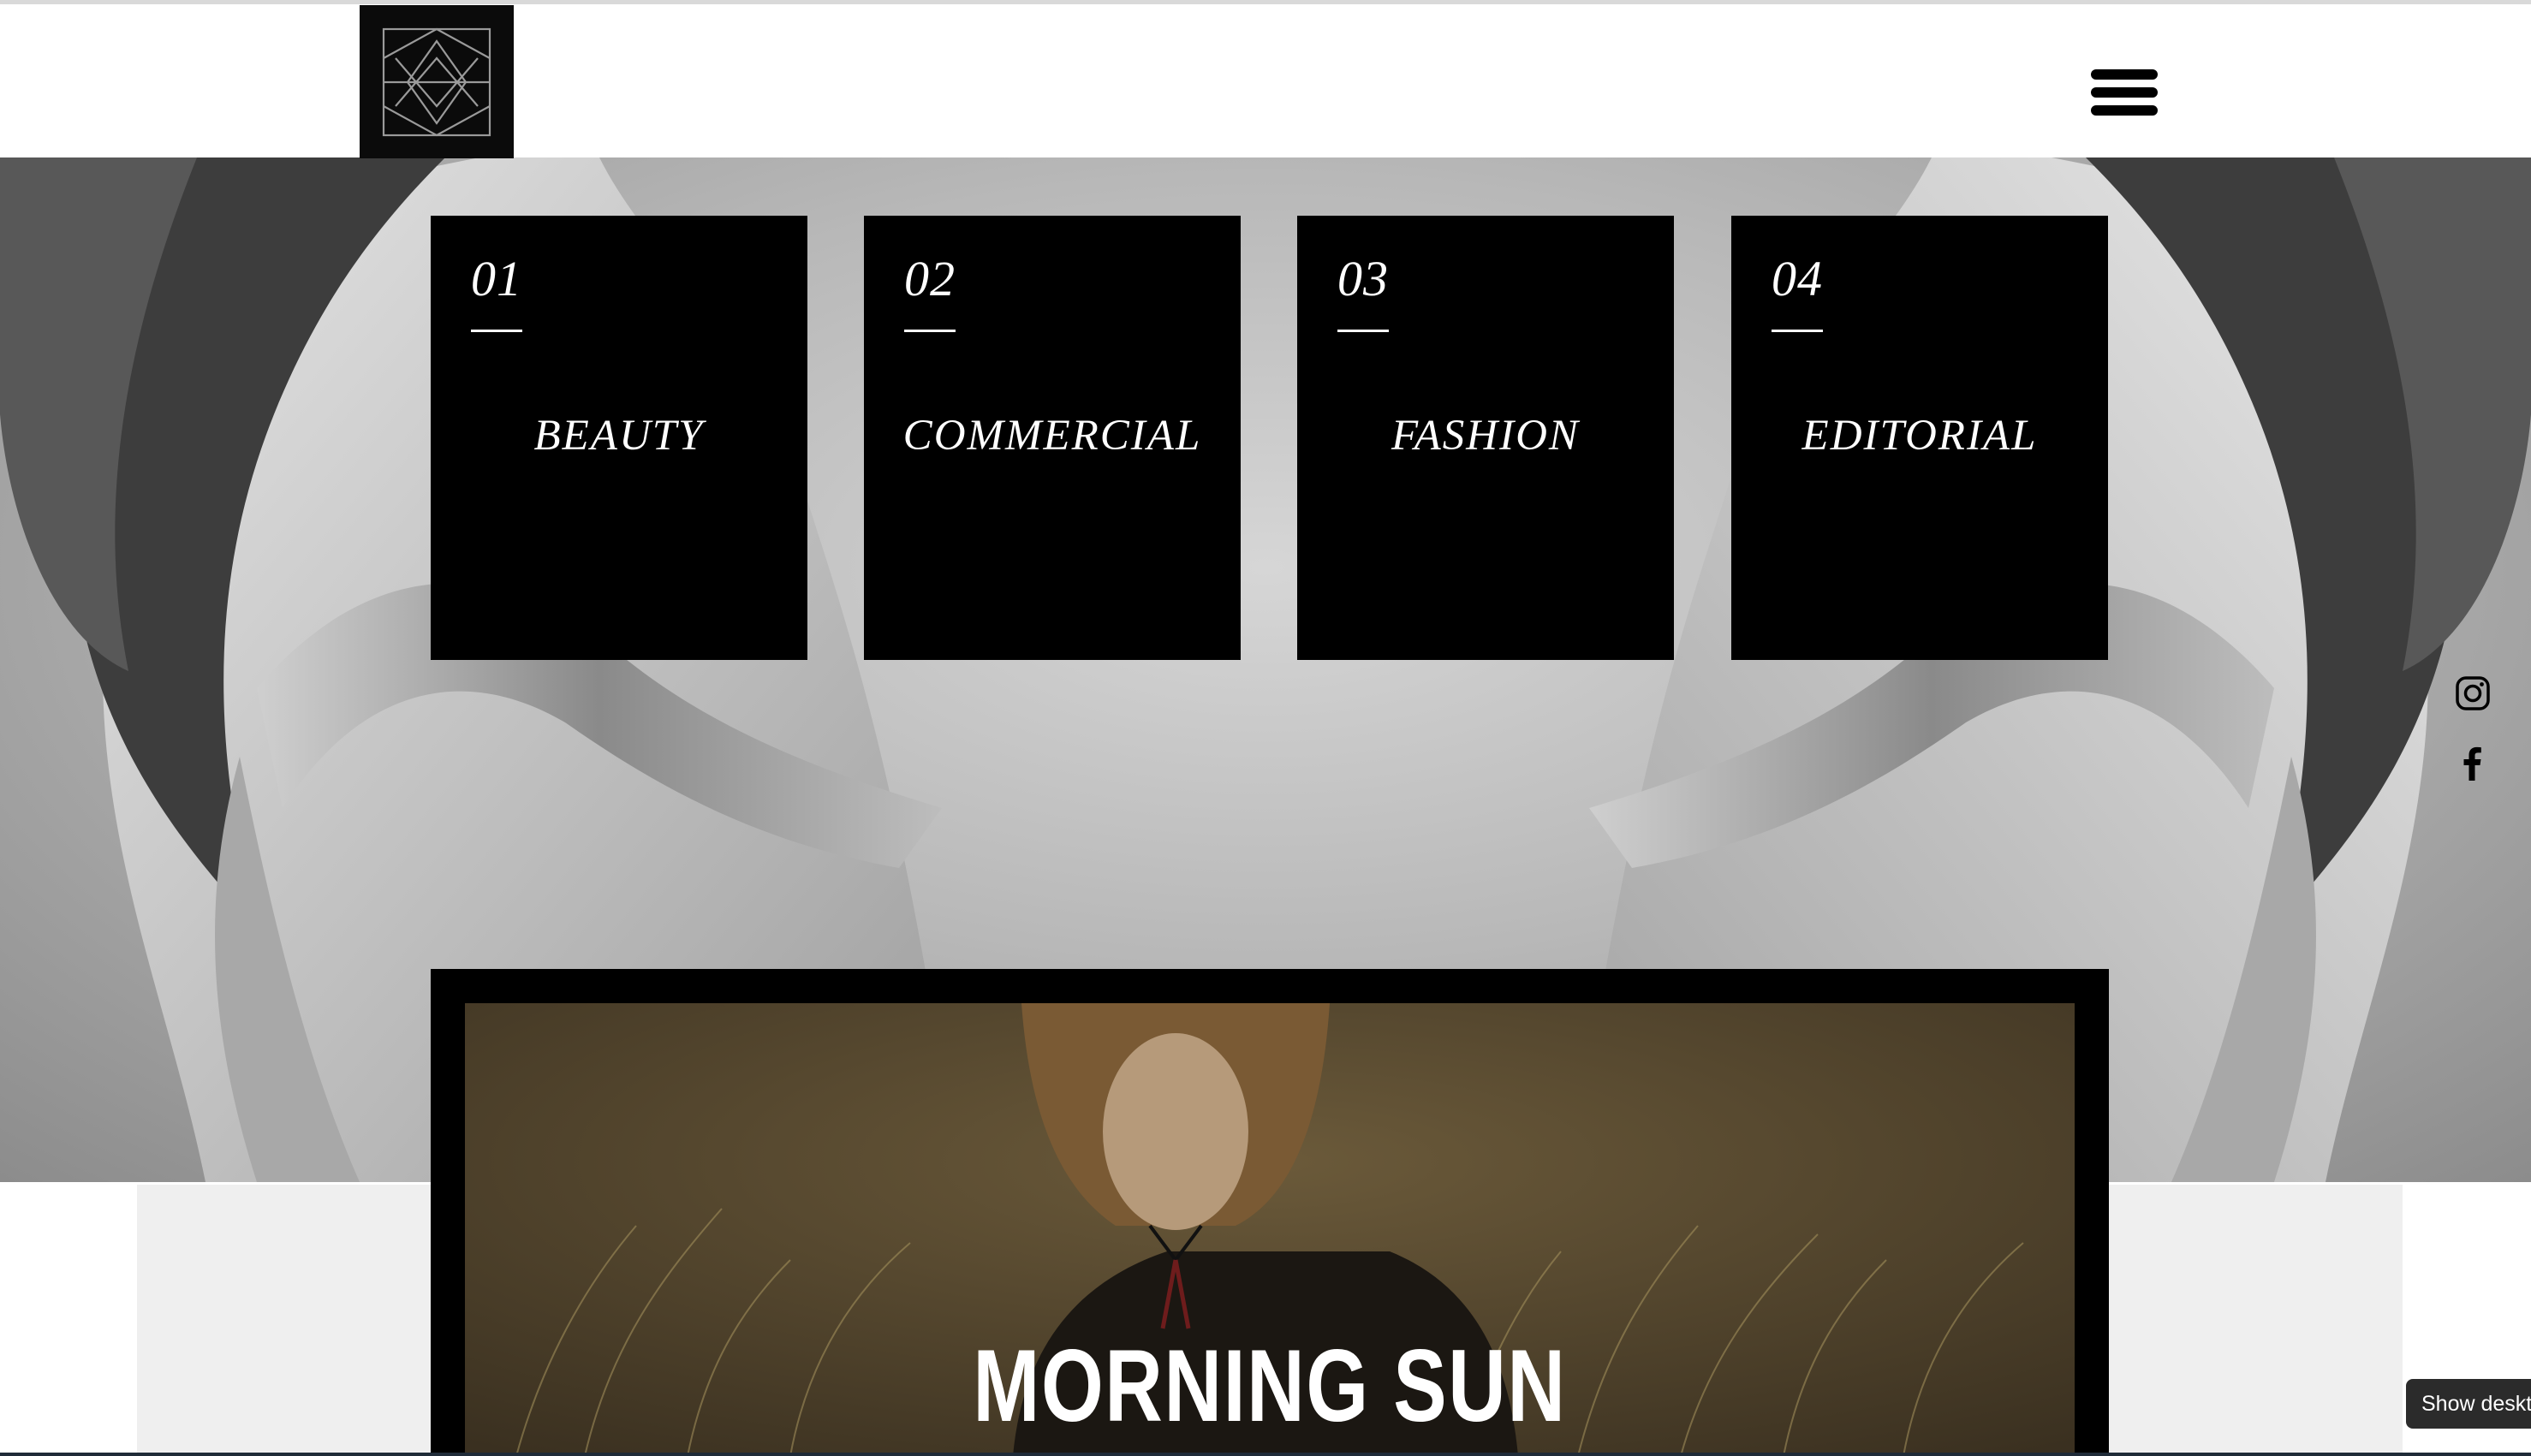  I want to click on facebook-link, so click(2473, 763).